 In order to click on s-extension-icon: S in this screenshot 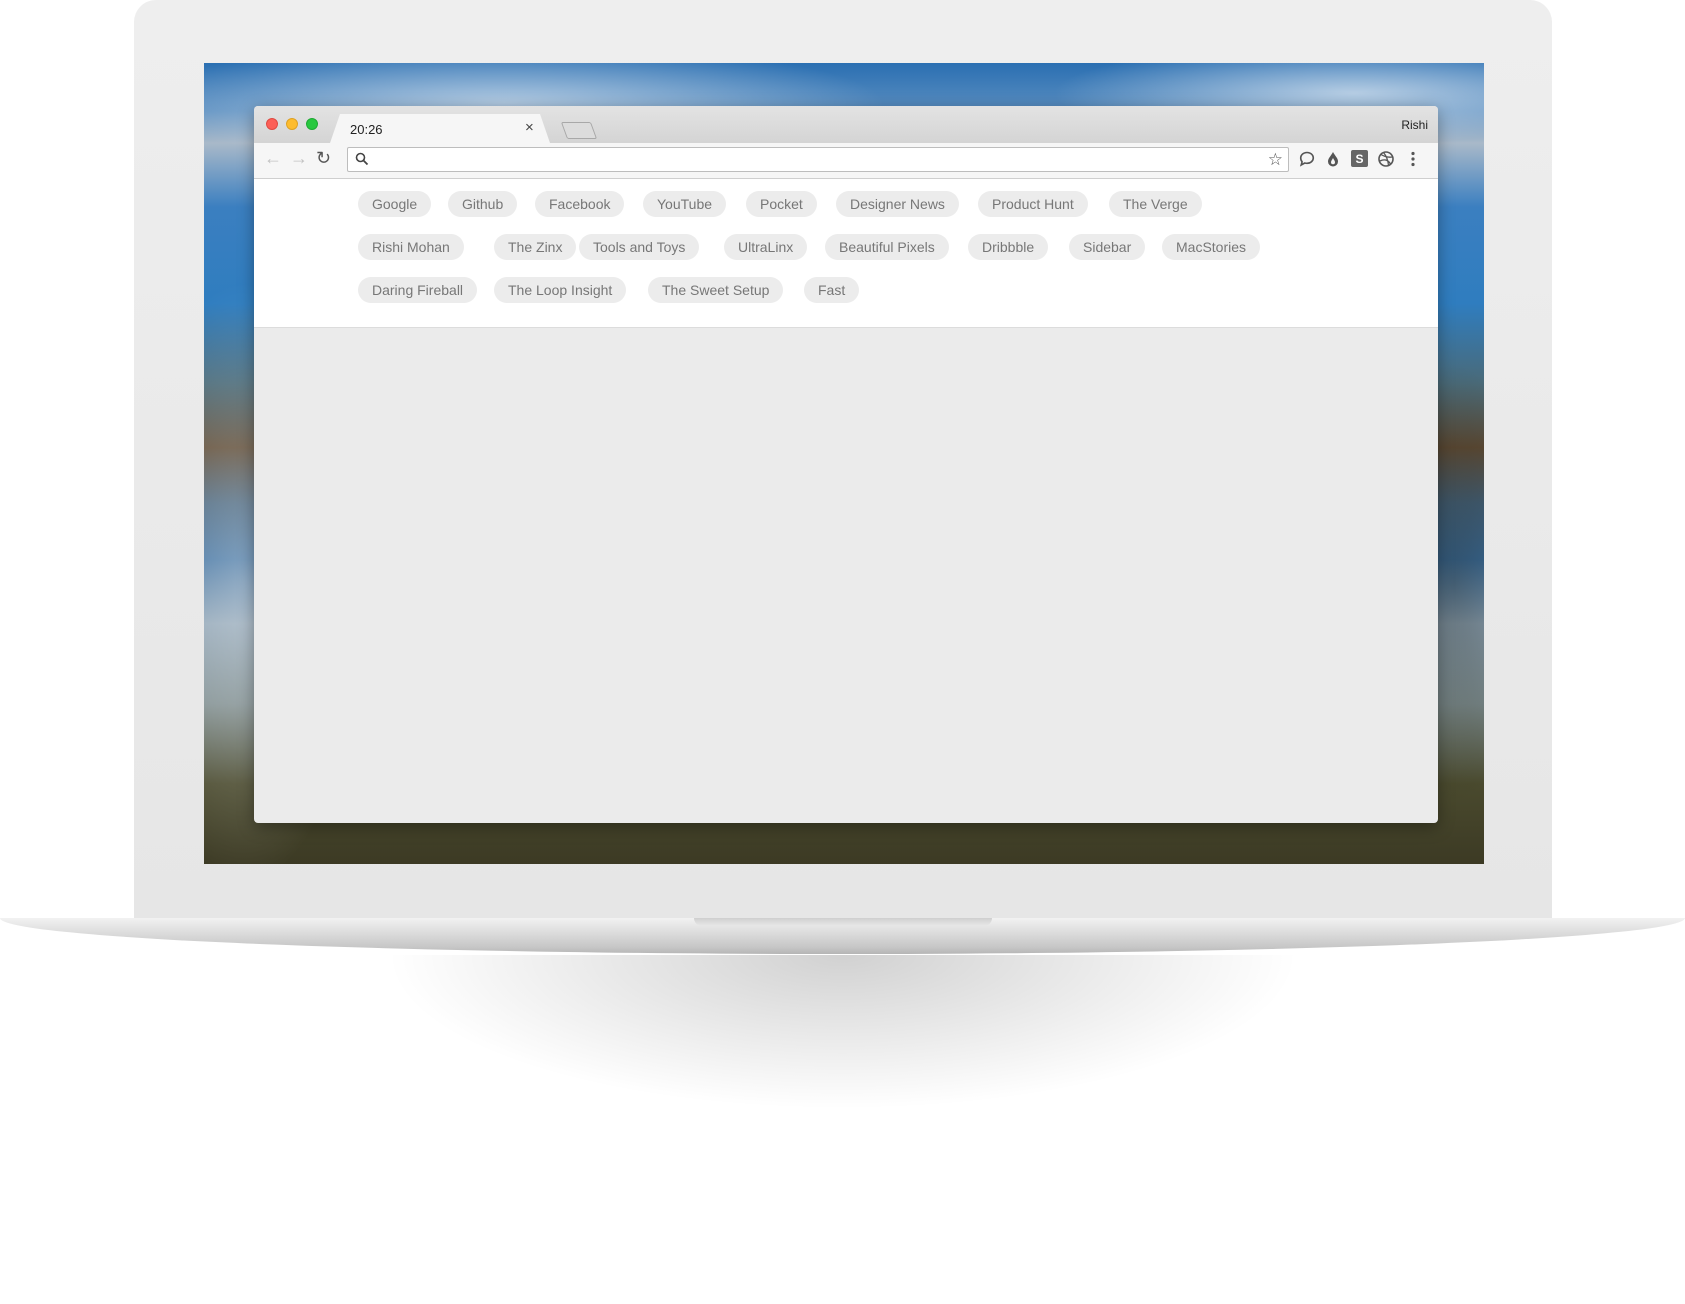, I will do `click(1359, 158)`.